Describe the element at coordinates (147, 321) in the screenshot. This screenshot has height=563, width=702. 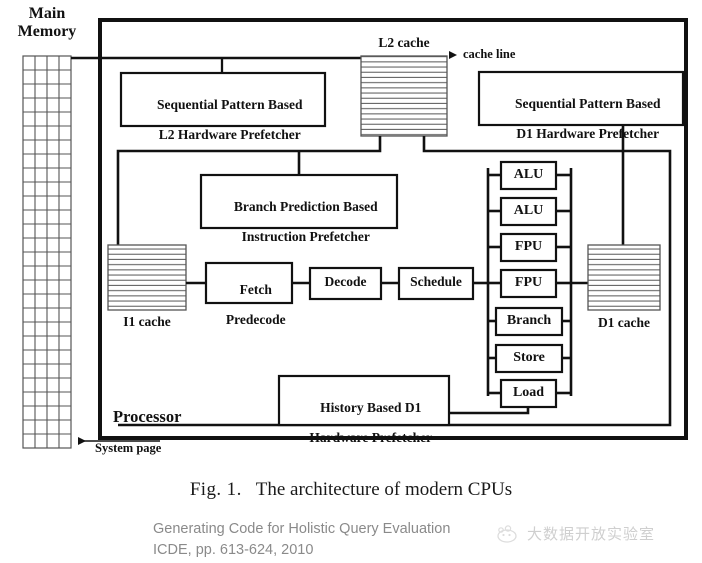
I see `i1-cache-label: I1 cache` at that location.